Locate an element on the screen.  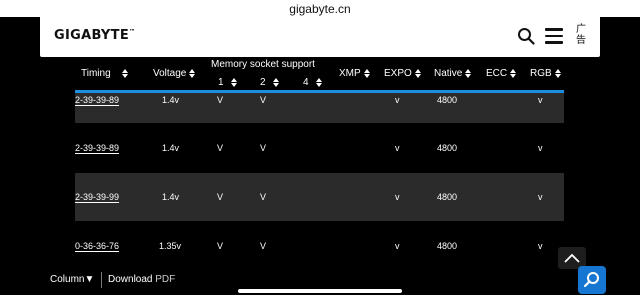
col-xmp: XMP is located at coordinates (354, 73).